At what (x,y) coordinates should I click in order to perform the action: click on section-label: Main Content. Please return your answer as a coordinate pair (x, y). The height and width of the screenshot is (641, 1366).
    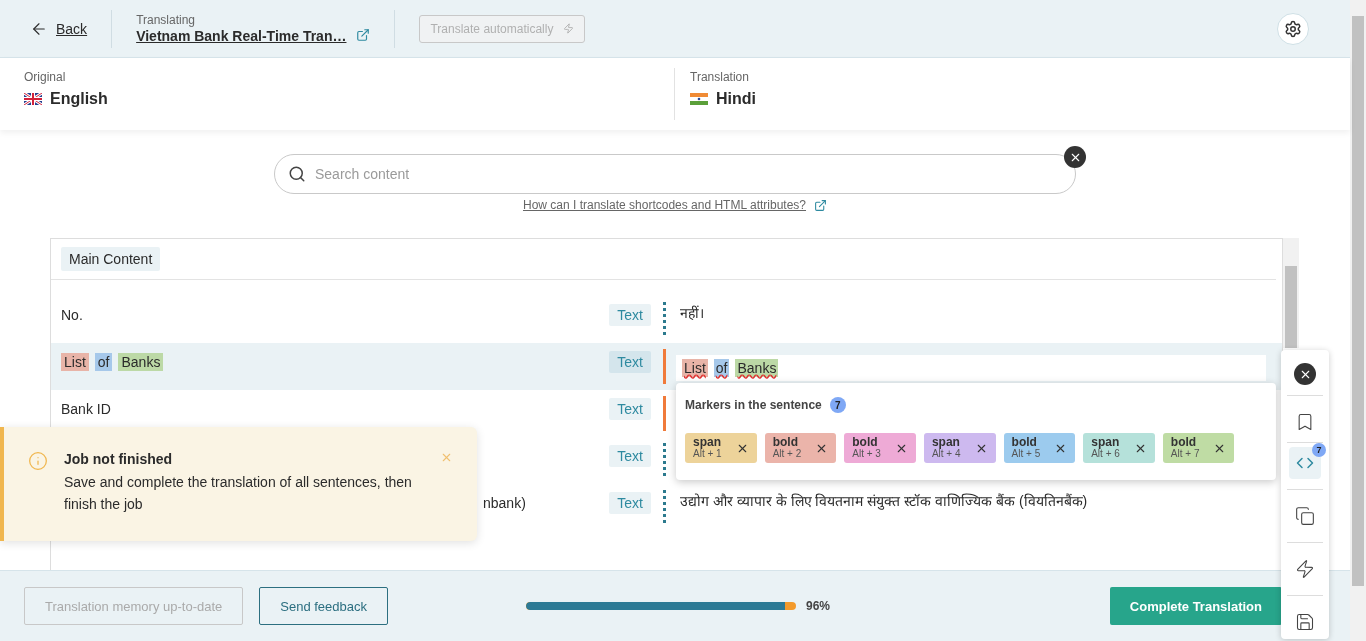
    Looking at the image, I should click on (111, 259).